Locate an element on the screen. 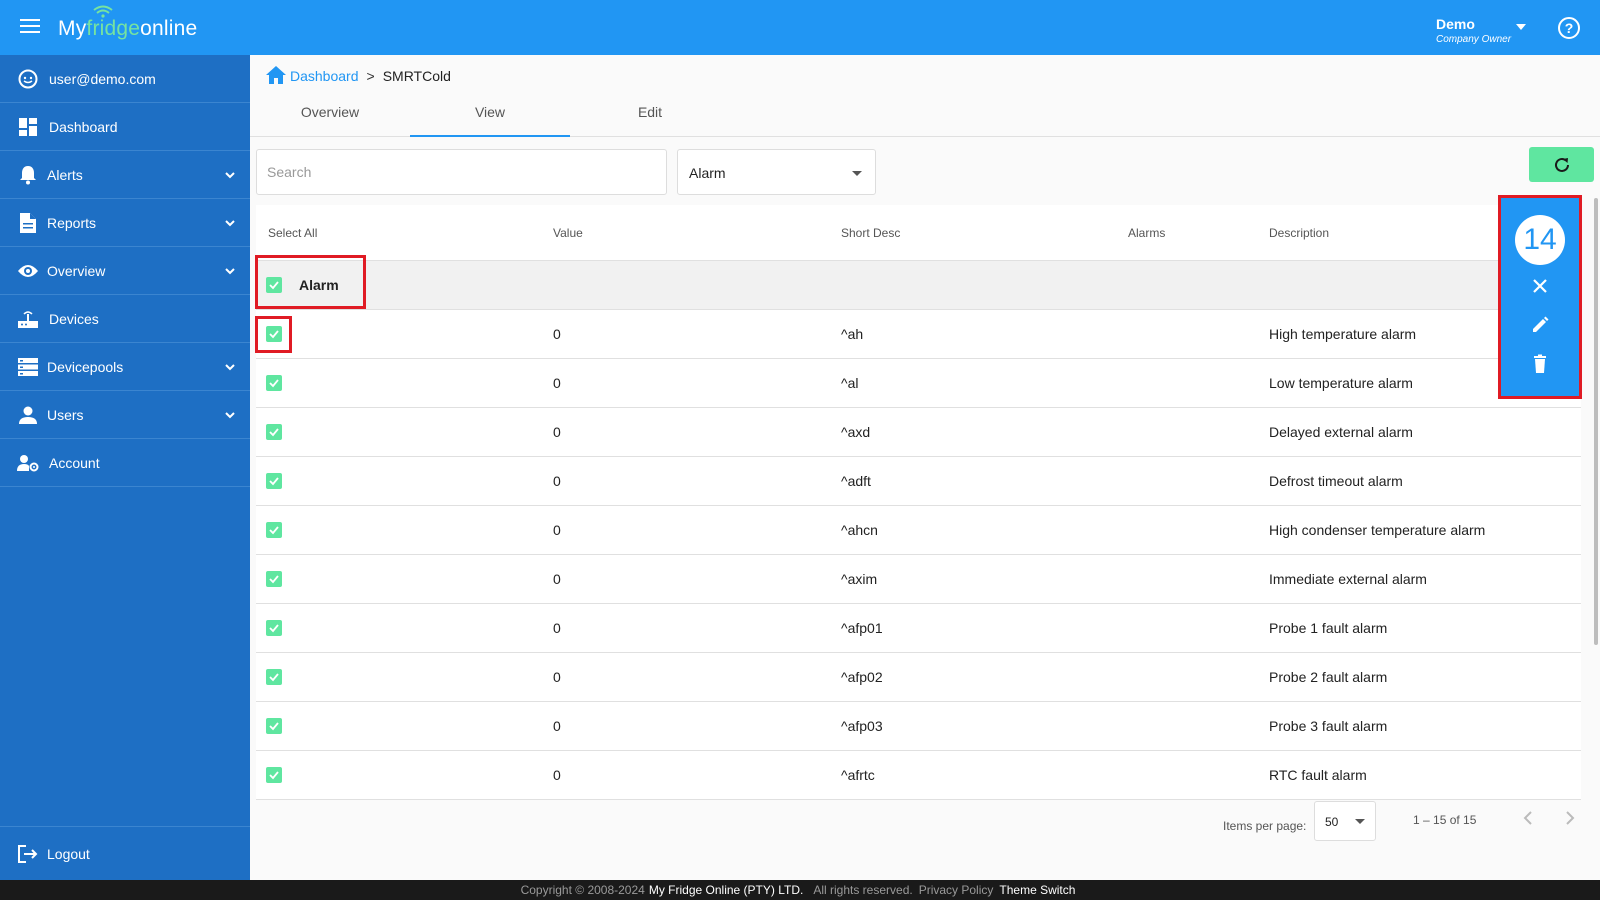 This screenshot has width=1600, height=900. breadcrumb: Dashboard > SMRTCold is located at coordinates (358, 76).